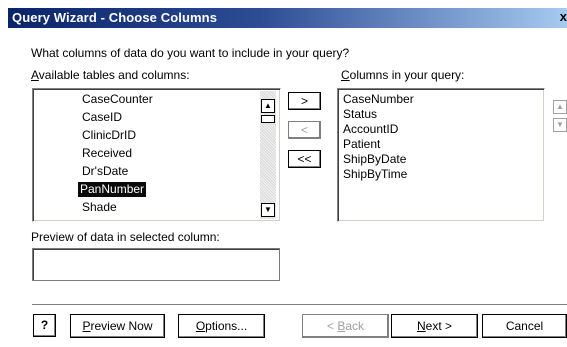  Describe the element at coordinates (374, 159) in the screenshot. I see `list-item: ShipByDate` at that location.